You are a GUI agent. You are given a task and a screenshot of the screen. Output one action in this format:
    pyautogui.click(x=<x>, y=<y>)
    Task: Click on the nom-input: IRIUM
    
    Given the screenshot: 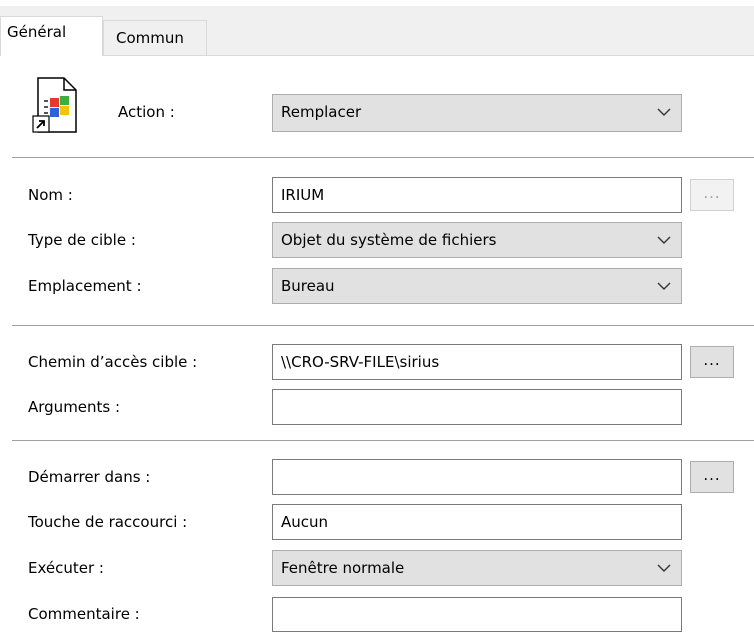 What is the action you would take?
    pyautogui.click(x=477, y=195)
    